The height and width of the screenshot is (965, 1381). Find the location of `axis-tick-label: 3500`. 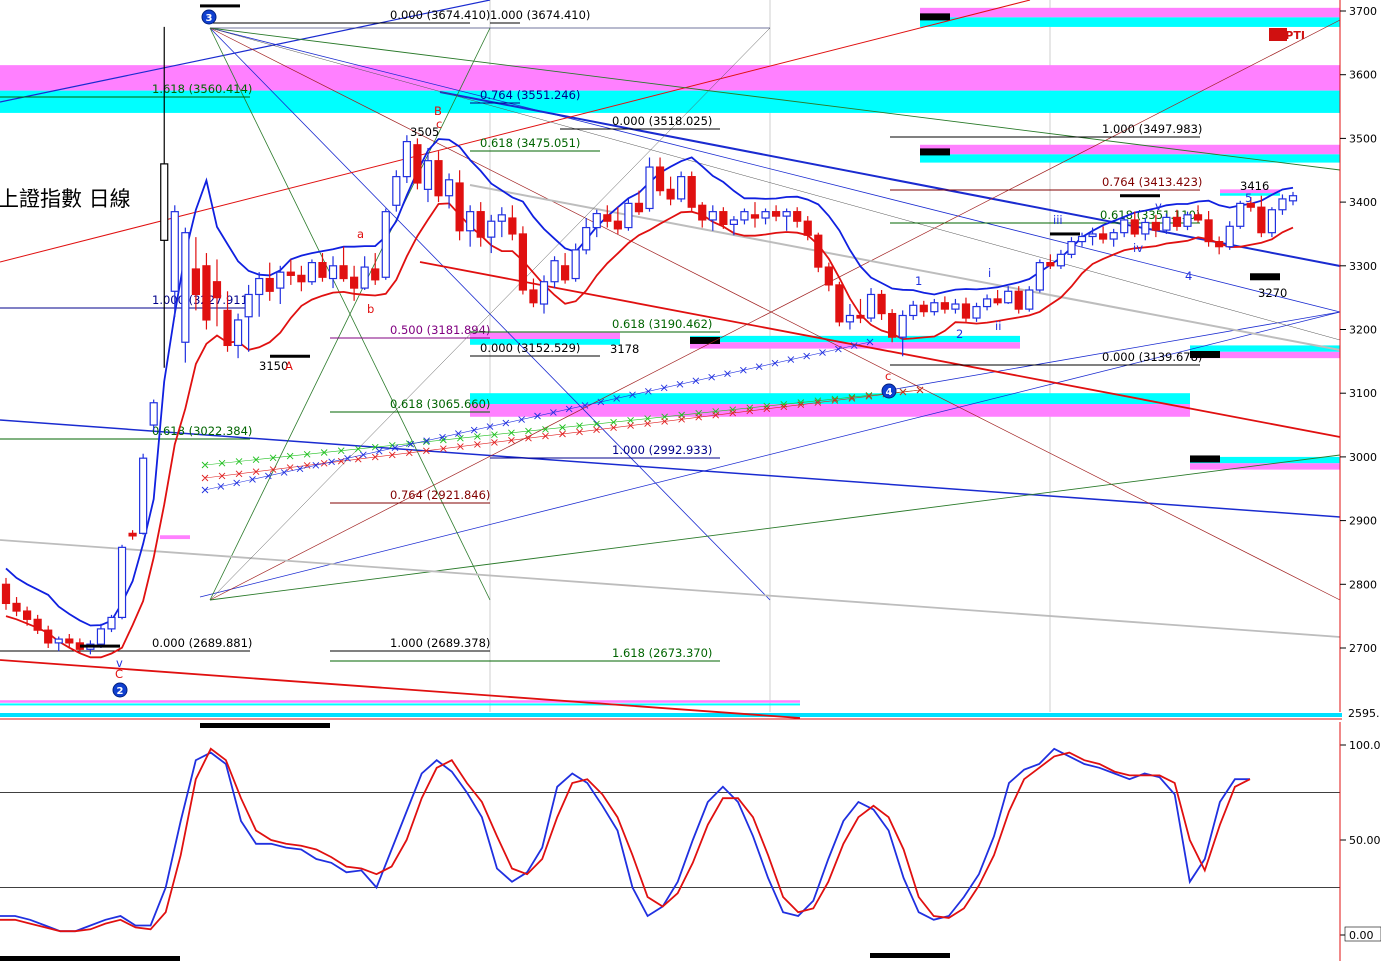

axis-tick-label: 3500 is located at coordinates (1363, 138).